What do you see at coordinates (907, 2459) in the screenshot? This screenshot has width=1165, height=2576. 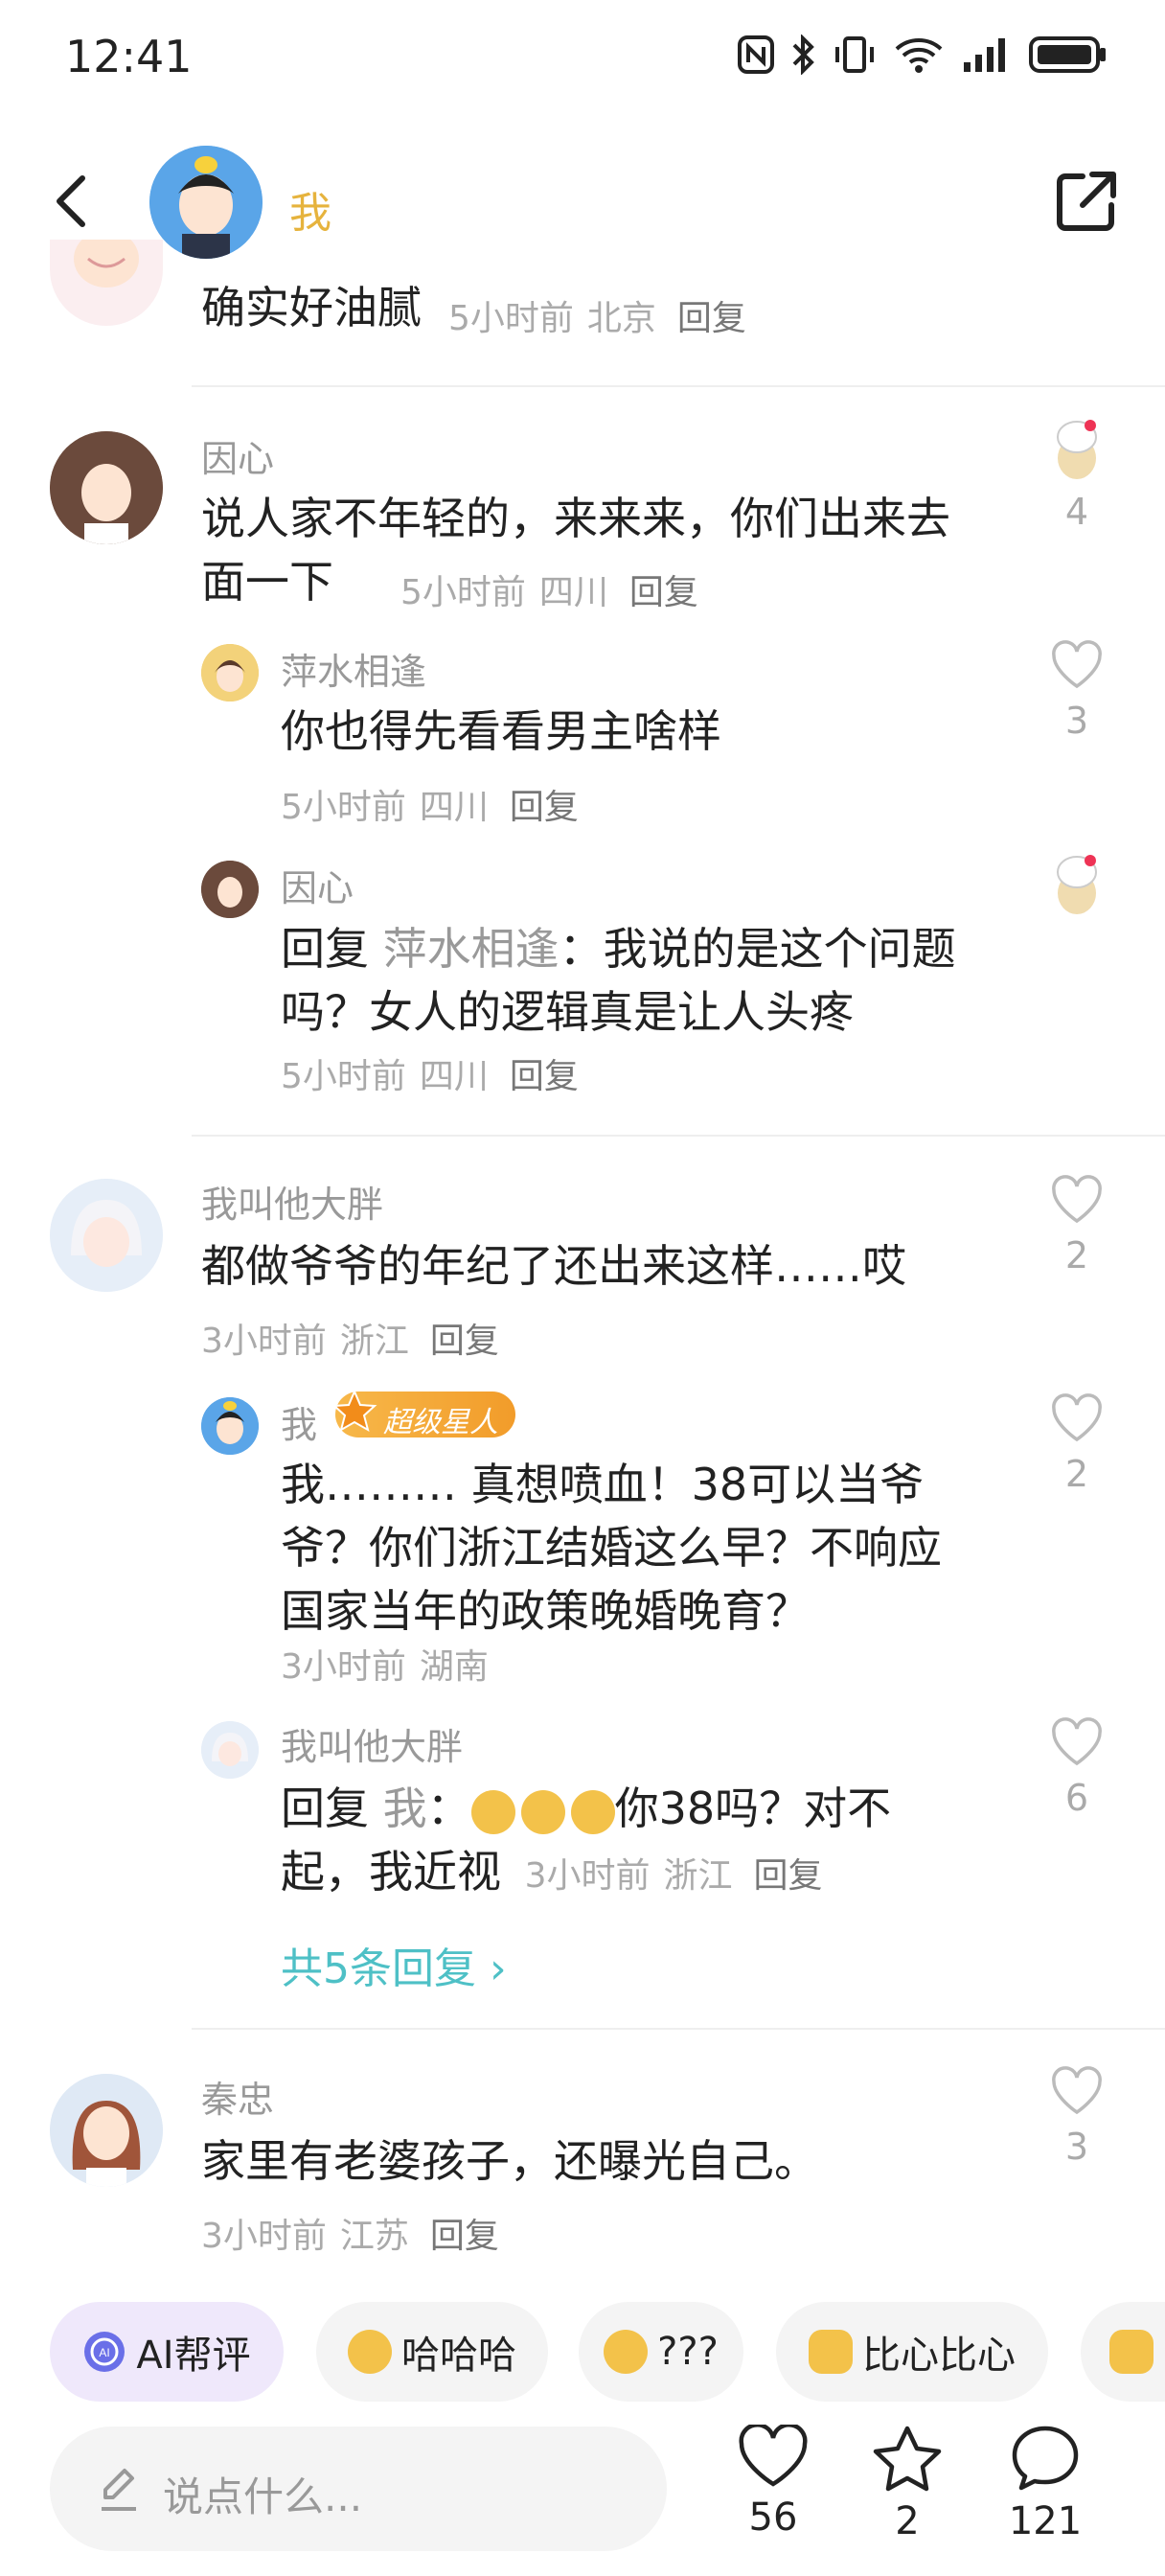 I see `star-icon` at bounding box center [907, 2459].